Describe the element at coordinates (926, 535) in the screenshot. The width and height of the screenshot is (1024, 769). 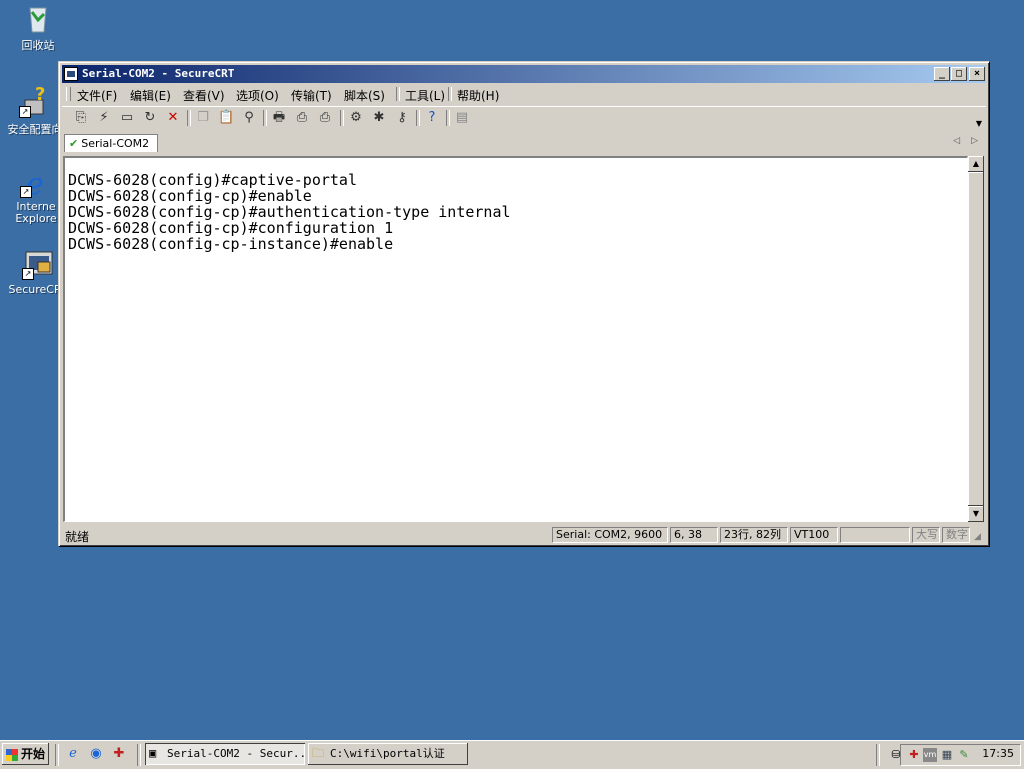
I see `status-caps: 大写` at that location.